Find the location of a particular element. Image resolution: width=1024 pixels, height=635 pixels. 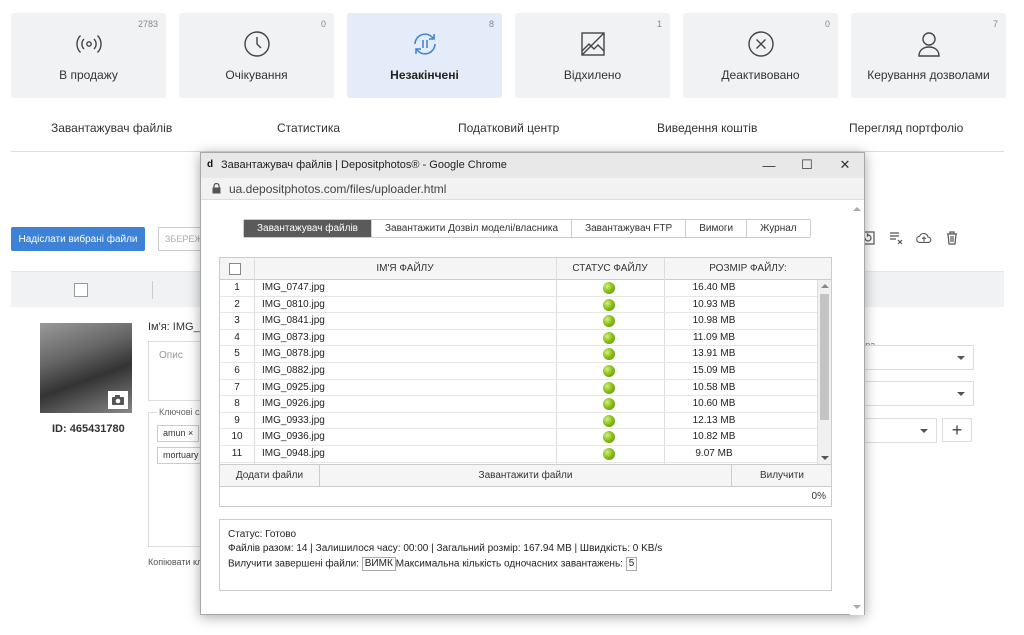

table-row is located at coordinates (519, 463).